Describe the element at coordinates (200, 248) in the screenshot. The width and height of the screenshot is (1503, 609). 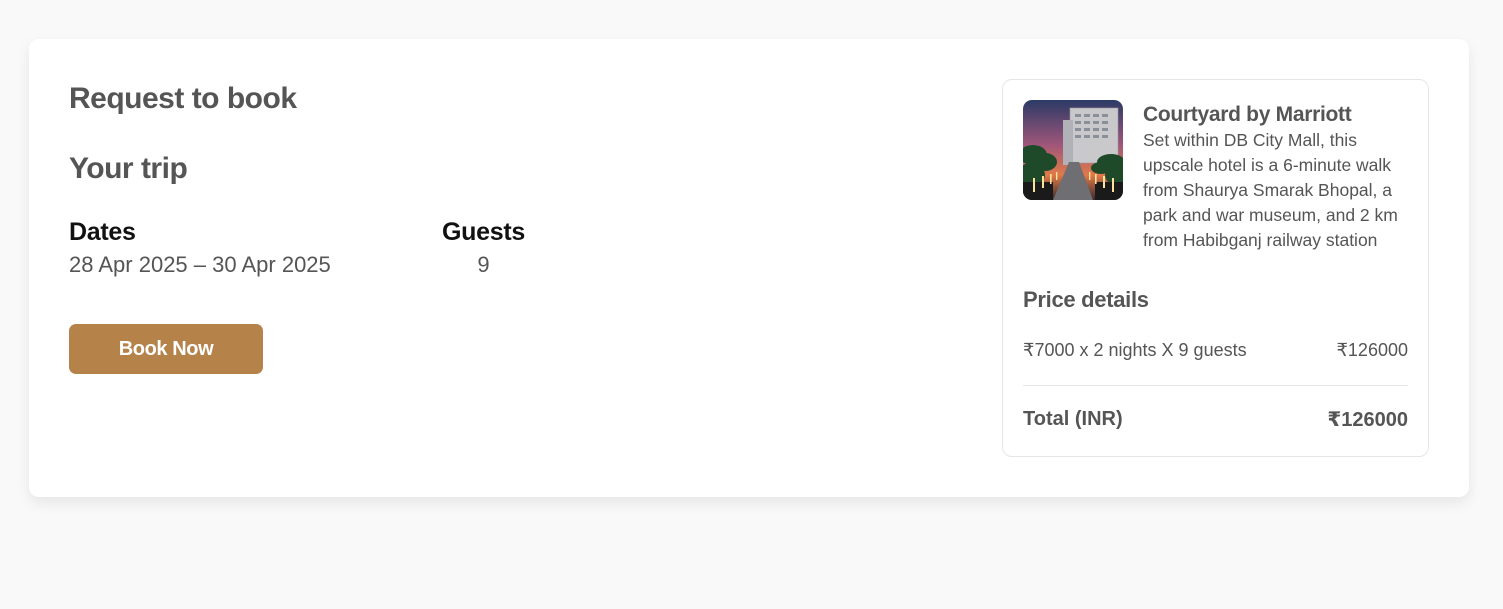
I see `dates-block: Dates 28 Apr 2025 – 30 Apr 2025` at that location.